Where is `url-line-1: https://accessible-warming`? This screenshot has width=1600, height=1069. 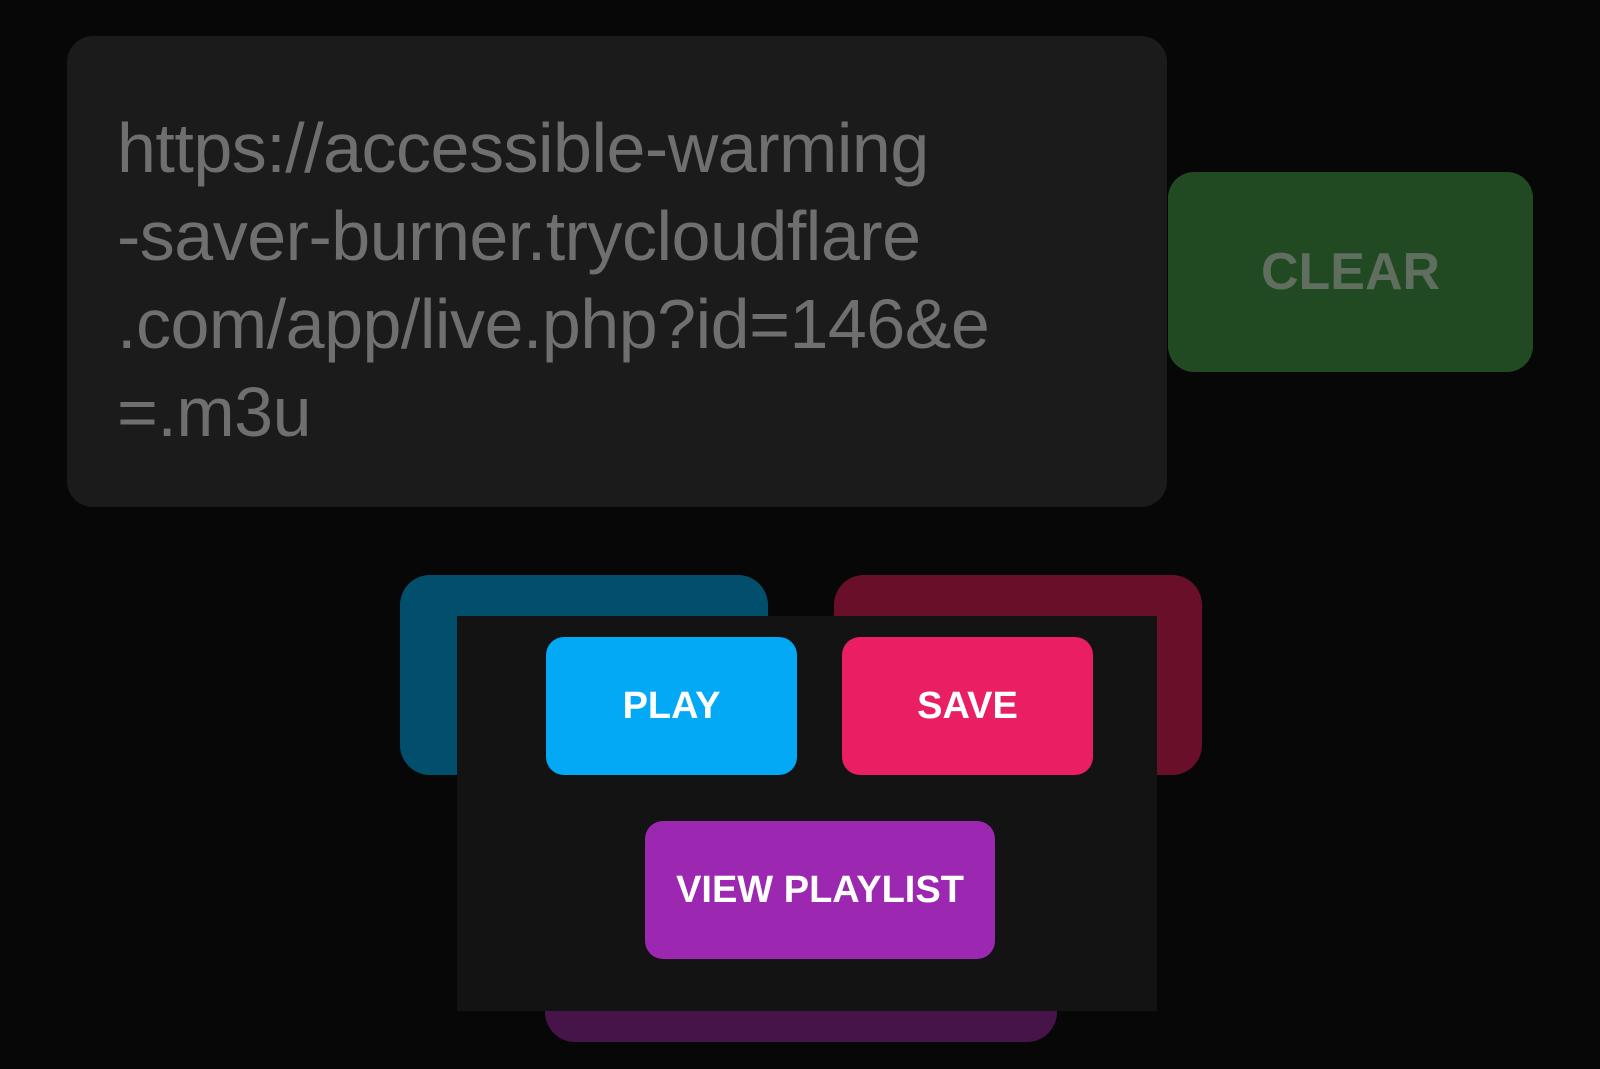 url-line-1: https://accessible-warming is located at coordinates (523, 148).